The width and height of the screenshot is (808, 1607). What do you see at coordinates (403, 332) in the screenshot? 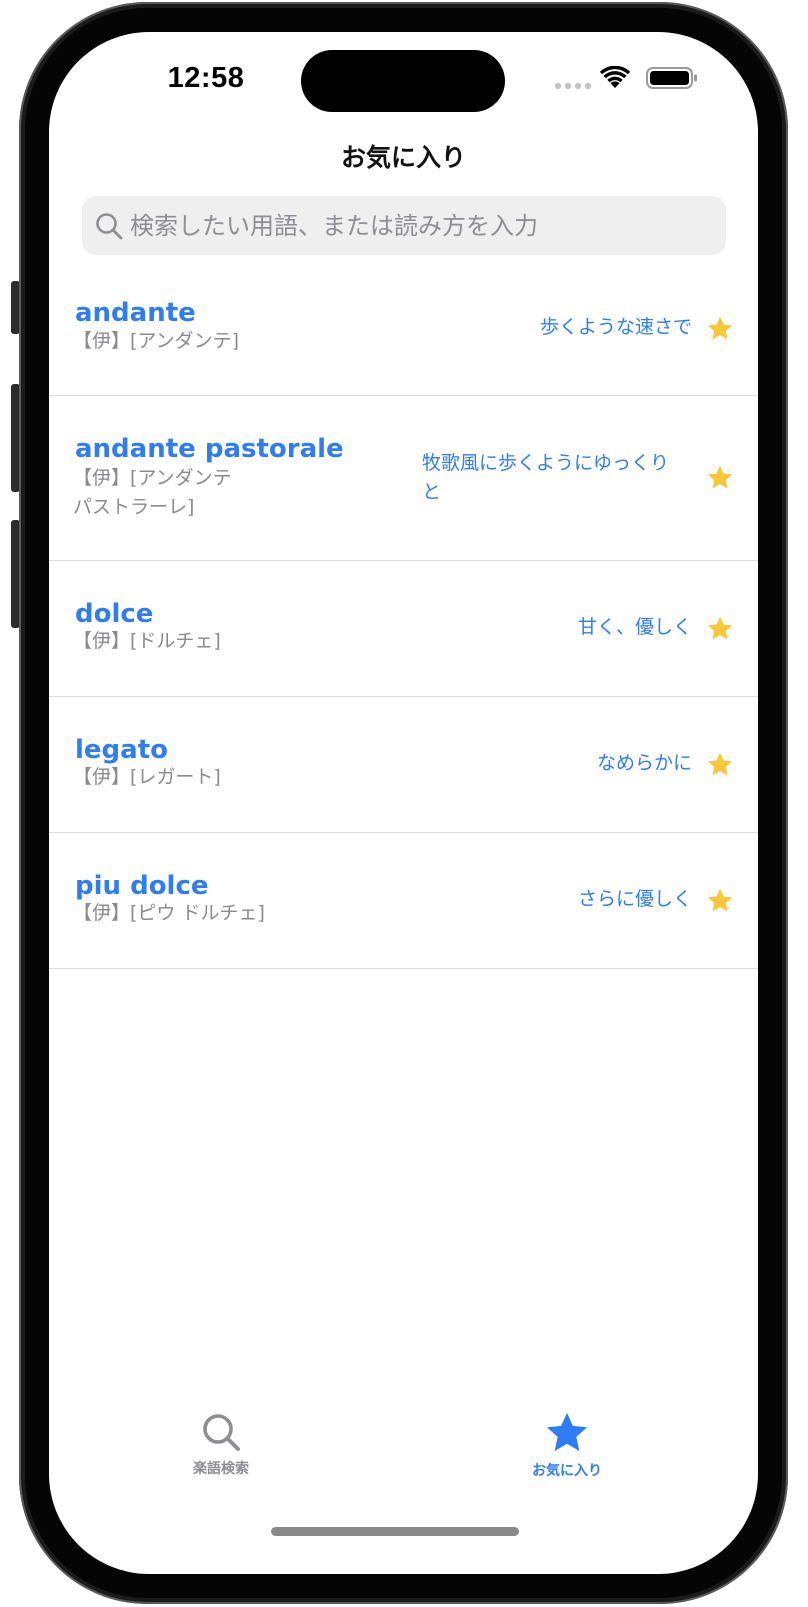
I see `list-item: andante 【伊】[アンダンテ] 歩くような速さで` at bounding box center [403, 332].